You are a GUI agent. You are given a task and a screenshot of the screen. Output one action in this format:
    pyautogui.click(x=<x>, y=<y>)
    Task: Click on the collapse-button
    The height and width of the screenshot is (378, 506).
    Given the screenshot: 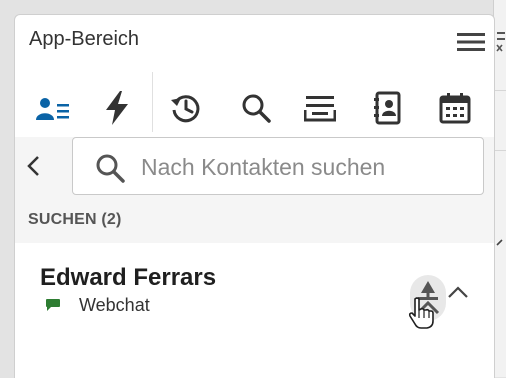 What is the action you would take?
    pyautogui.click(x=458, y=293)
    